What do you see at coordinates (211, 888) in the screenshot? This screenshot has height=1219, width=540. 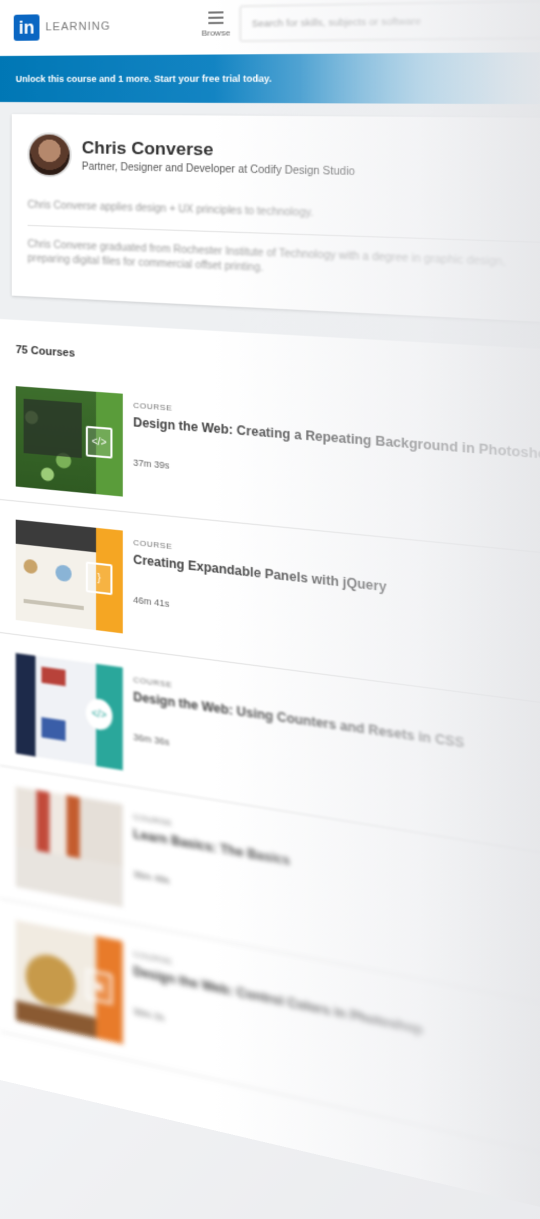 I see `course-duration: 35m 49s` at bounding box center [211, 888].